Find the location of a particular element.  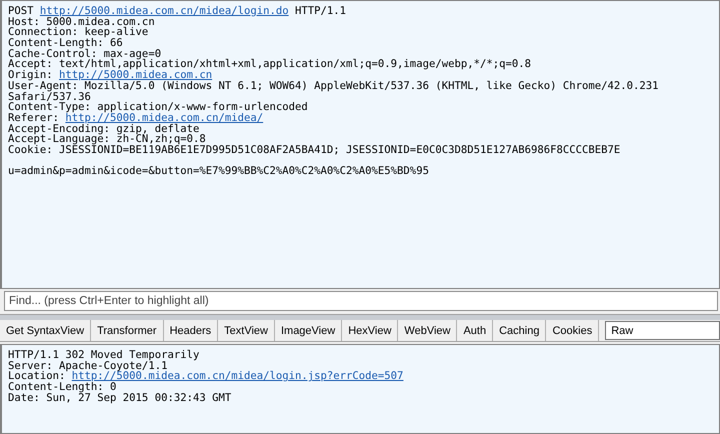

link: http://5000.midea.com.cn/midea/ is located at coordinates (164, 118).